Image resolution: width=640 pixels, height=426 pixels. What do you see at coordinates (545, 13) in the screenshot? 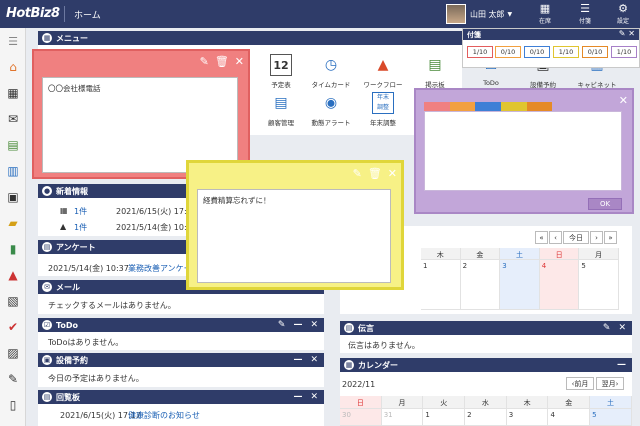
I see `presence-button: ▦ 在席` at bounding box center [545, 13].